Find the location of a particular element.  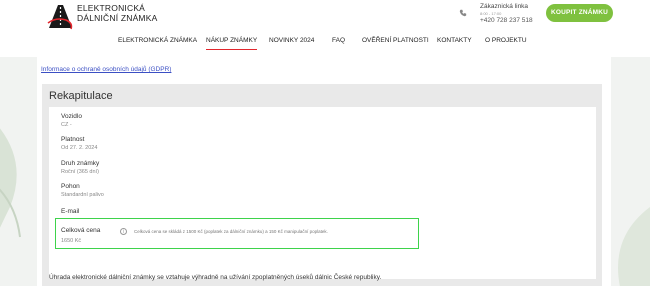

phone-icon is located at coordinates (463, 13).